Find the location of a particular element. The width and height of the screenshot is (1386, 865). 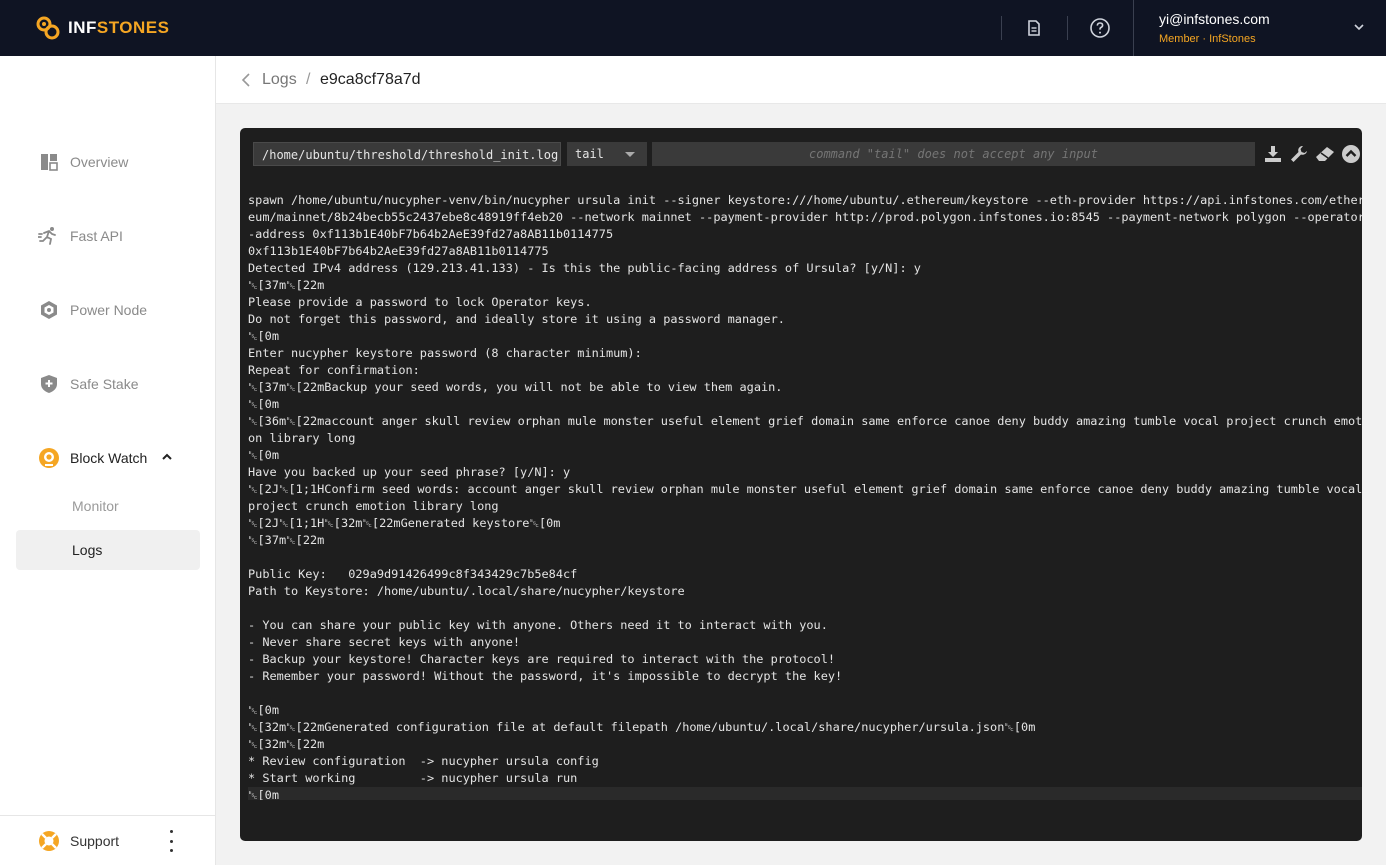

command-arg-input is located at coordinates (953, 154).